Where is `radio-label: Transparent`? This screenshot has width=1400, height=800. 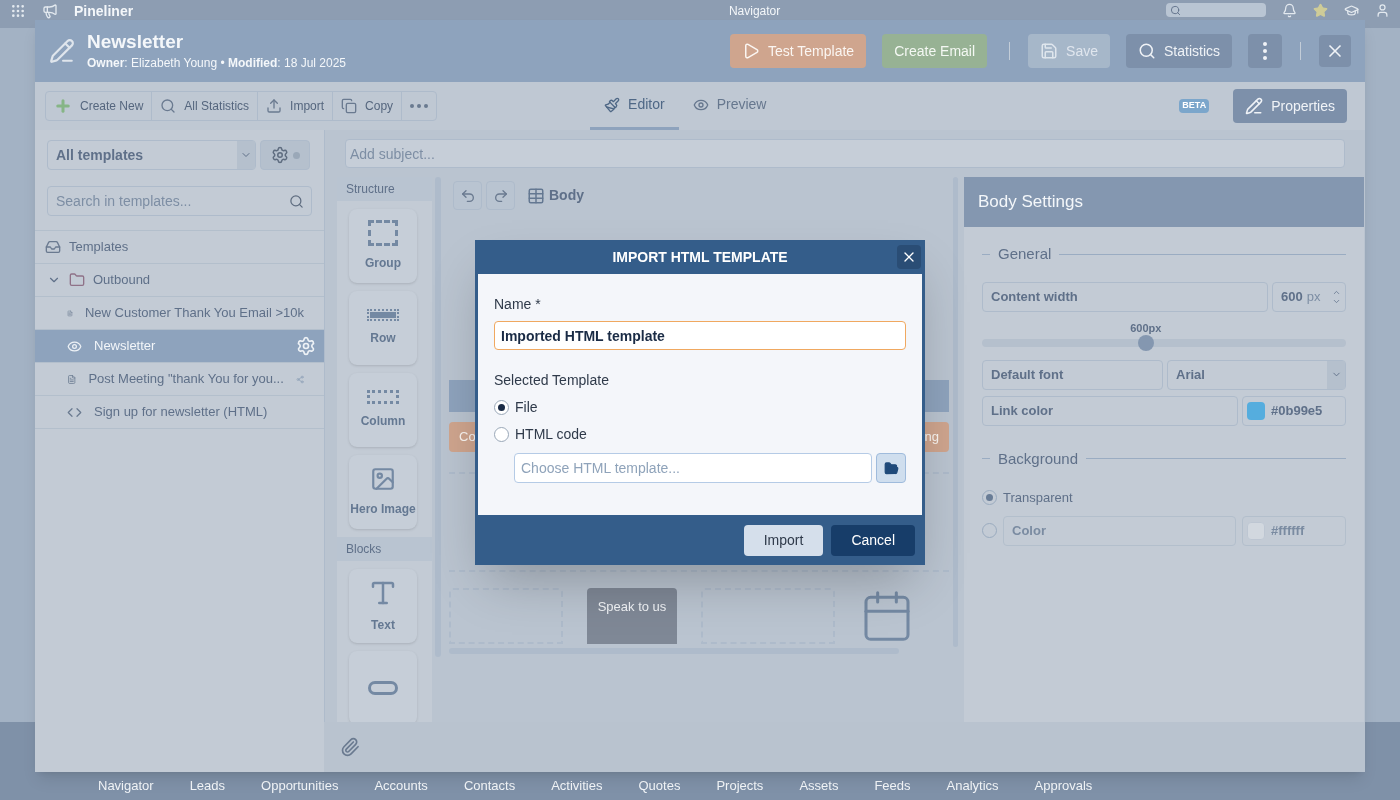 radio-label: Transparent is located at coordinates (1038, 498).